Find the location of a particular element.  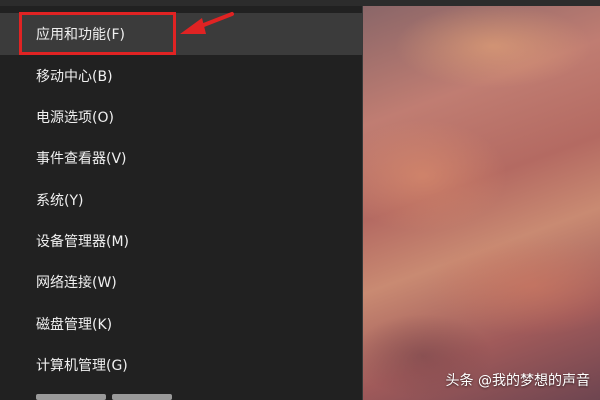

menu-item-event-viewer: 事件查看器(V) is located at coordinates (181, 158).